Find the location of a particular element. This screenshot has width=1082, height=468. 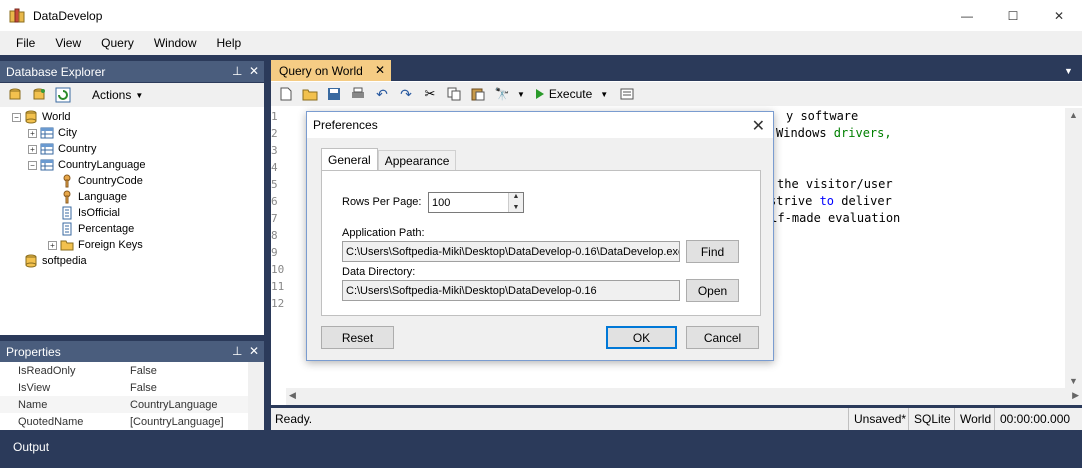

scroll-left-icon: ◀ is located at coordinates (292, 395).